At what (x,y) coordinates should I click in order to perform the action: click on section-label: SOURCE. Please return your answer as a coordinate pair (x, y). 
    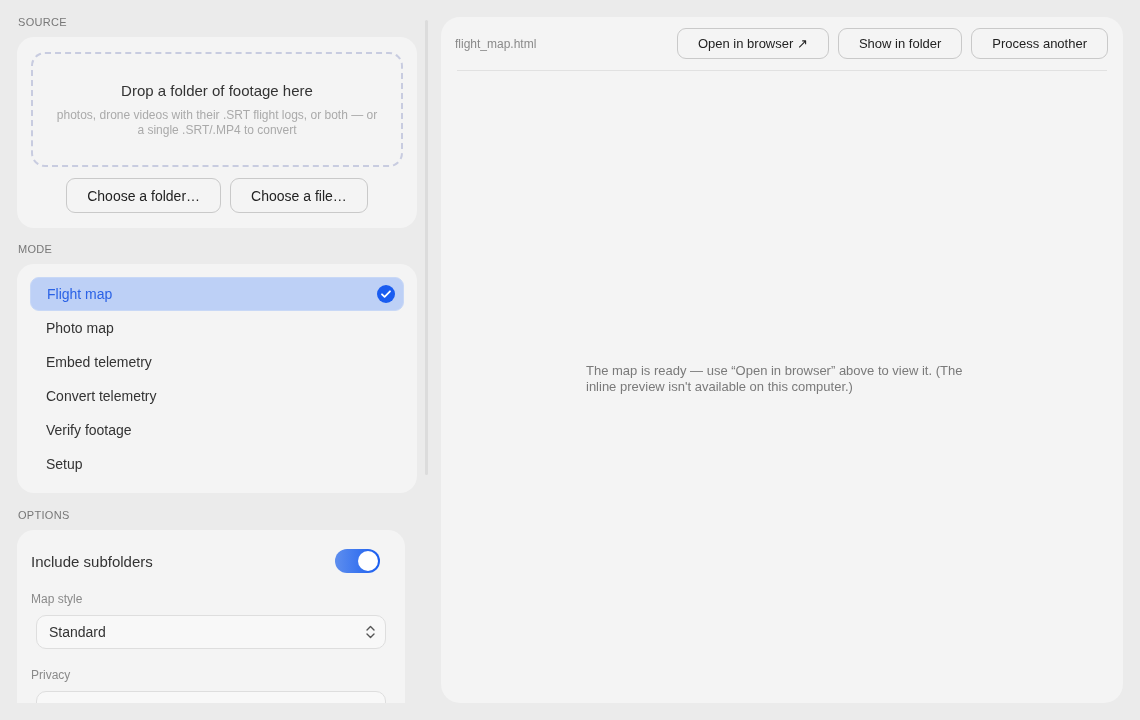
    Looking at the image, I should click on (42, 22).